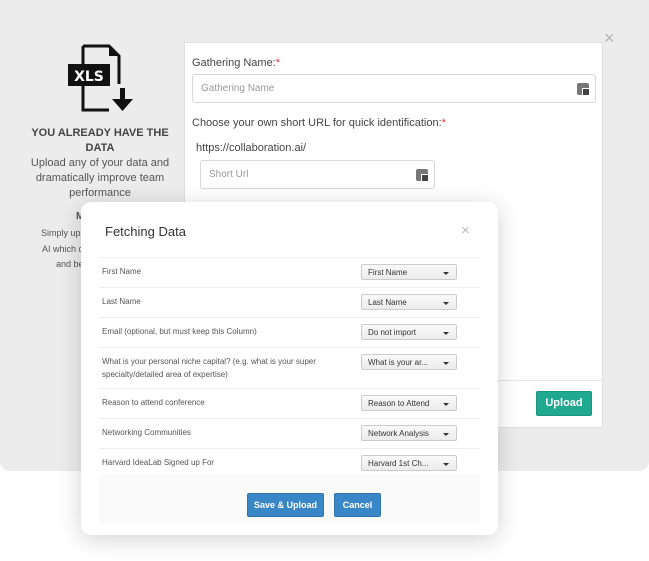 This screenshot has height=561, width=649. Describe the element at coordinates (357, 505) in the screenshot. I see `cancel-button: Cancel` at that location.